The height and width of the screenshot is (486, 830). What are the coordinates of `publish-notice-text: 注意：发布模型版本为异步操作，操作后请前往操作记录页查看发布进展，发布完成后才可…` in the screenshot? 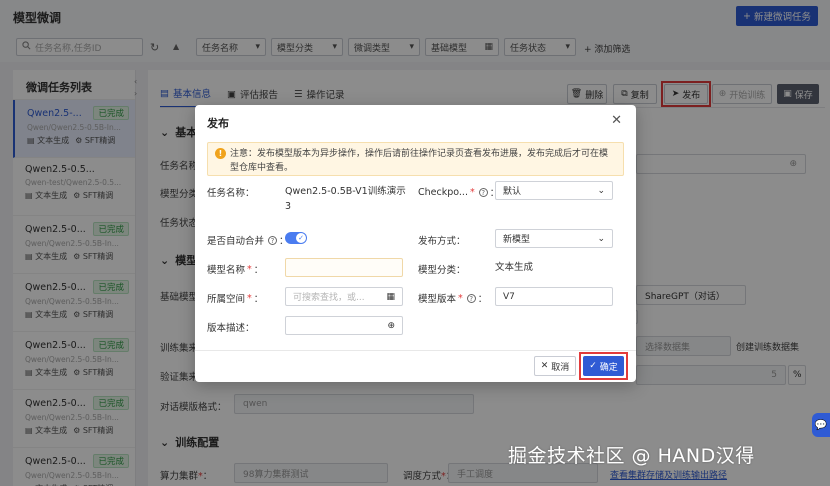 It's located at (419, 161).